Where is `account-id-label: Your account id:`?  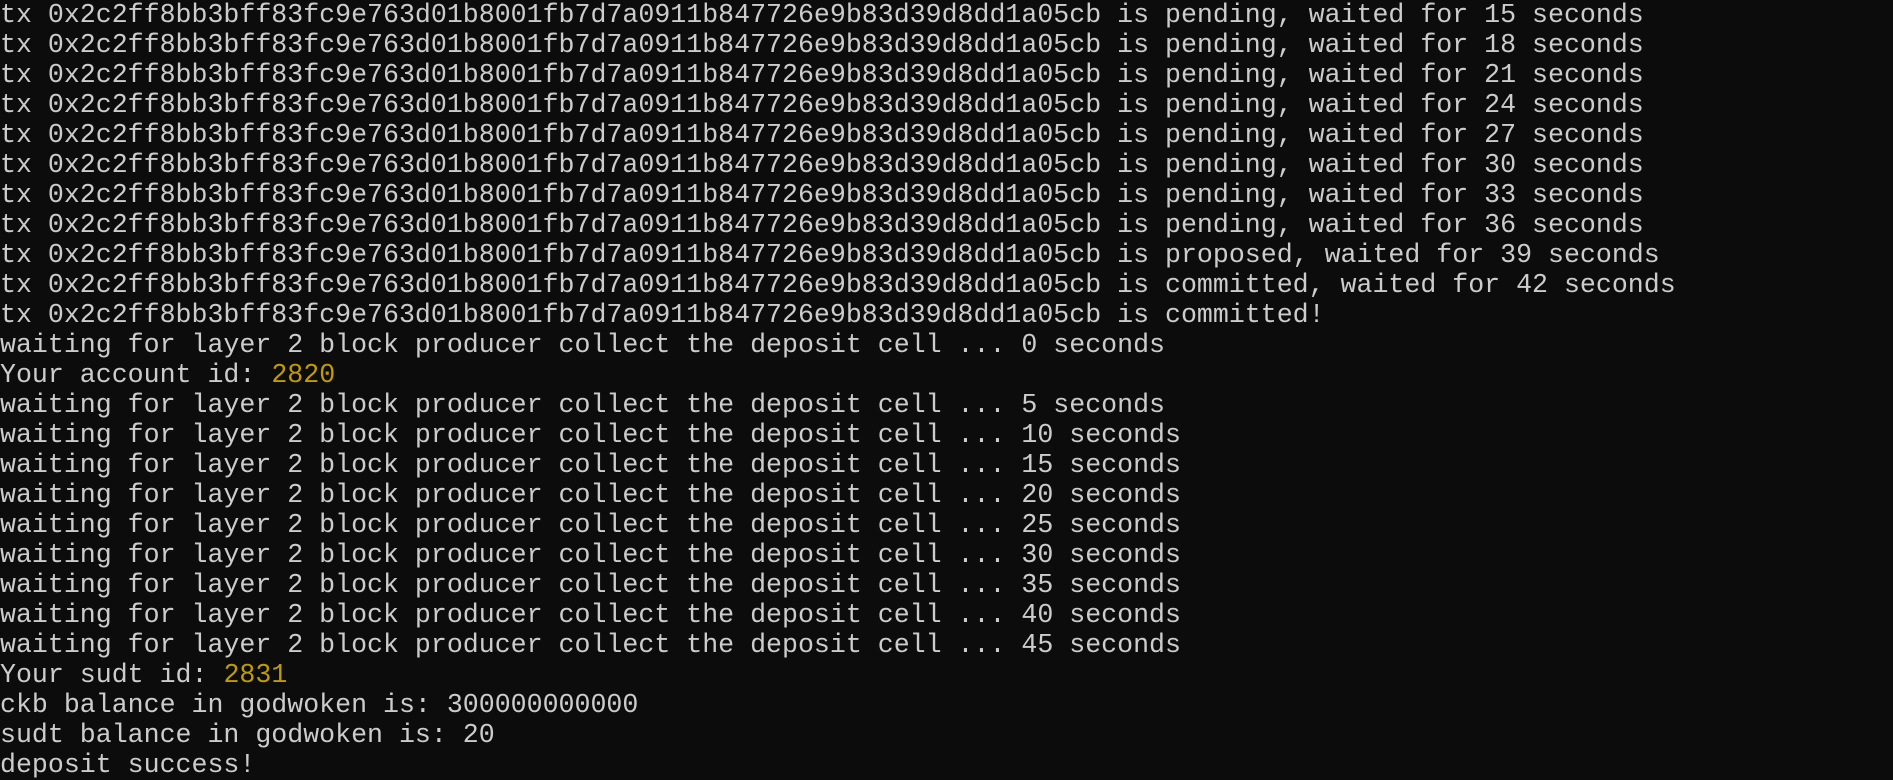
account-id-label: Your account id: is located at coordinates (136, 375).